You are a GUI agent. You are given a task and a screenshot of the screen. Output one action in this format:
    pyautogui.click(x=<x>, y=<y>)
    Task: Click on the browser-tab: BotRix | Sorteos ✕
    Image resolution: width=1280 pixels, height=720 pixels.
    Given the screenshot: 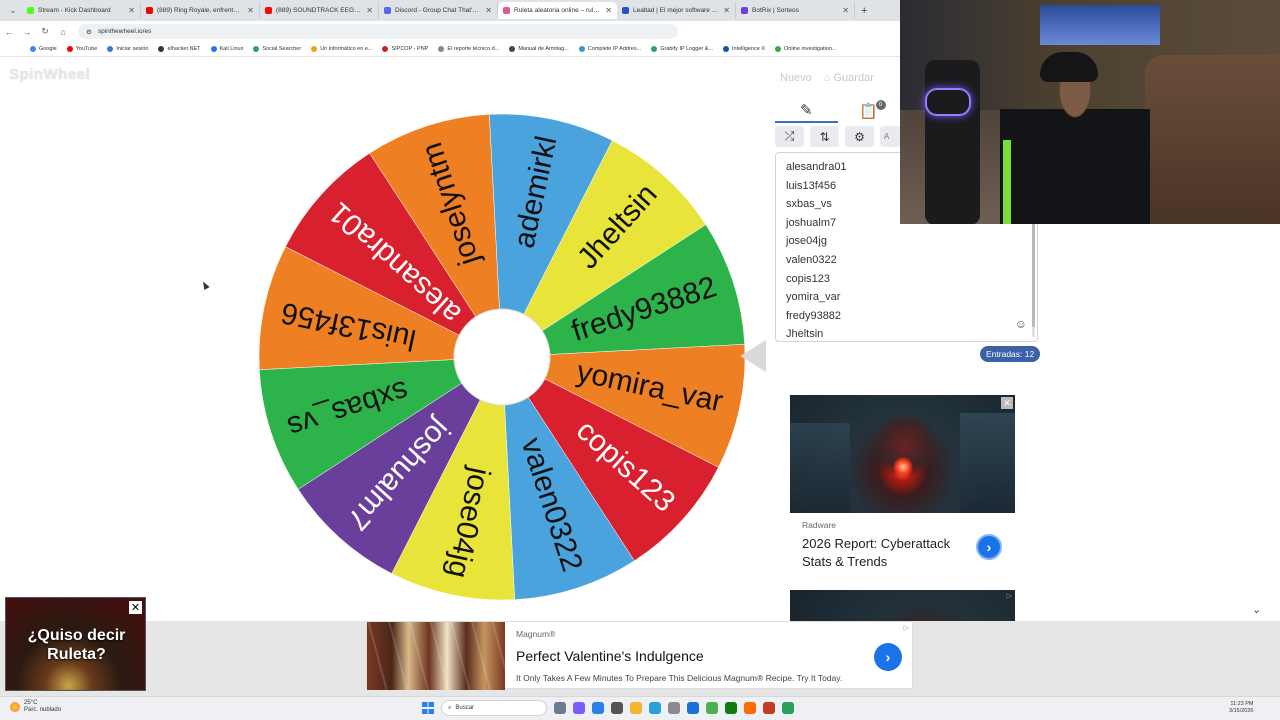 What is the action you would take?
    pyautogui.click(x=795, y=10)
    